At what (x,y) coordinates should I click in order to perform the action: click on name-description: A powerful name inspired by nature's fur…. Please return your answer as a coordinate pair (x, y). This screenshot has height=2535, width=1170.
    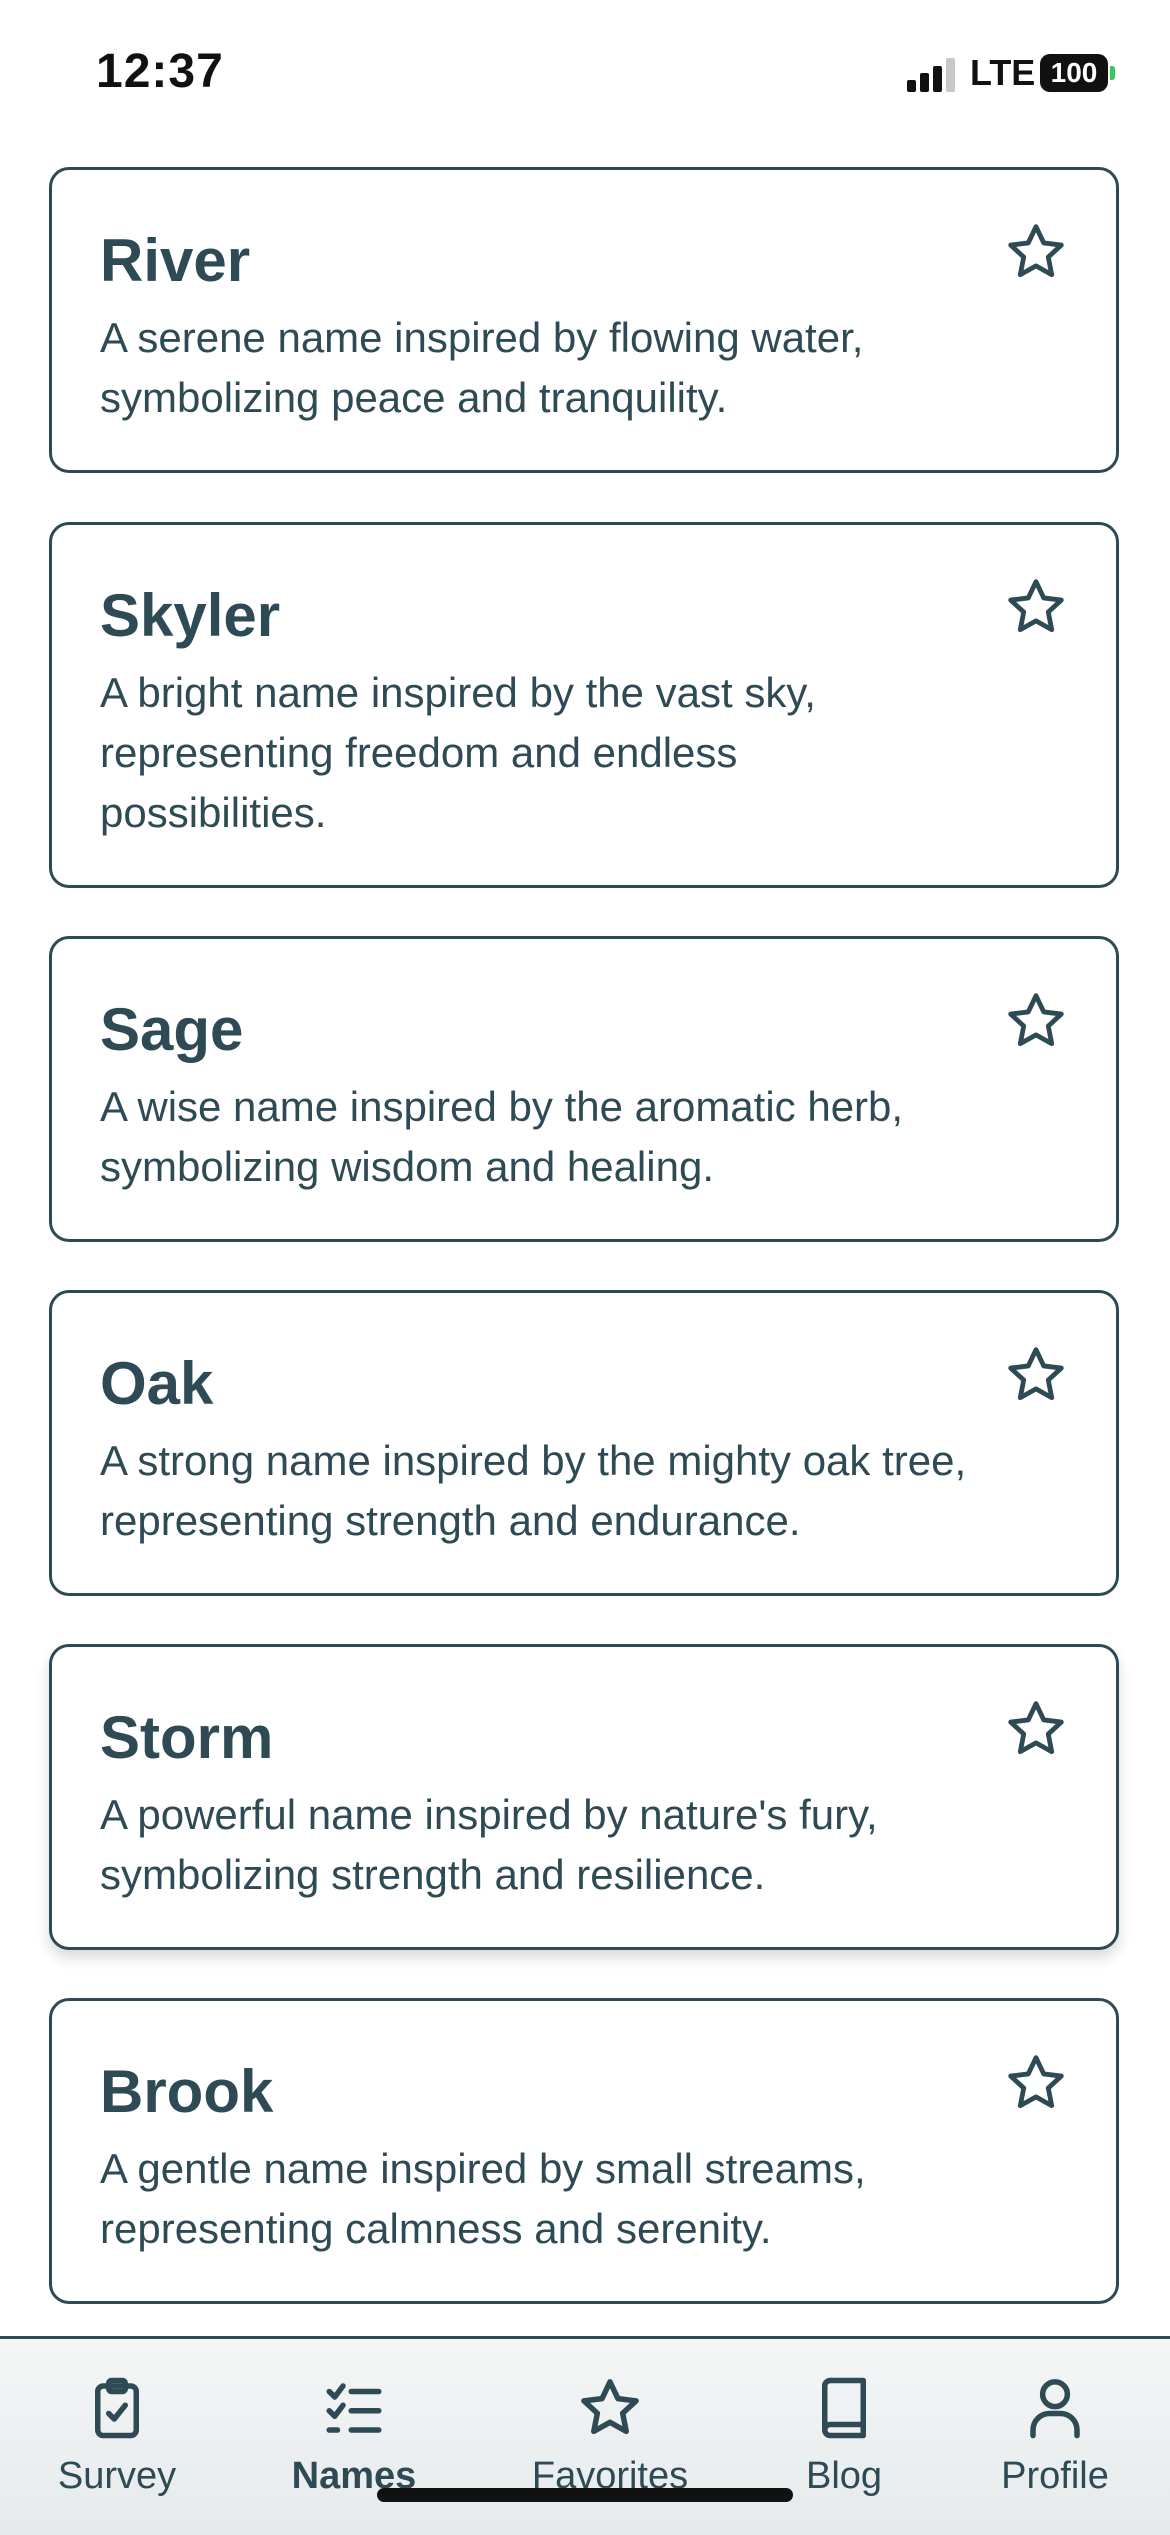
    Looking at the image, I should click on (489, 1844).